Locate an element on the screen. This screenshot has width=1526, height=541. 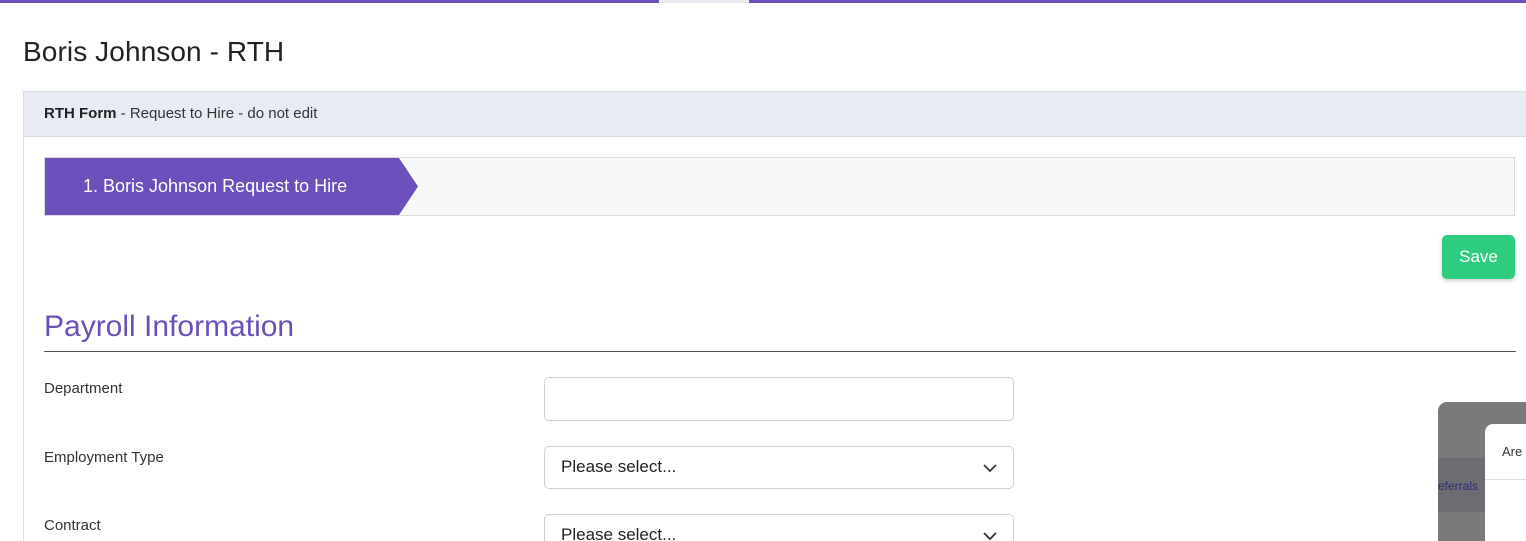
top-tab-indicator is located at coordinates (704, 1).